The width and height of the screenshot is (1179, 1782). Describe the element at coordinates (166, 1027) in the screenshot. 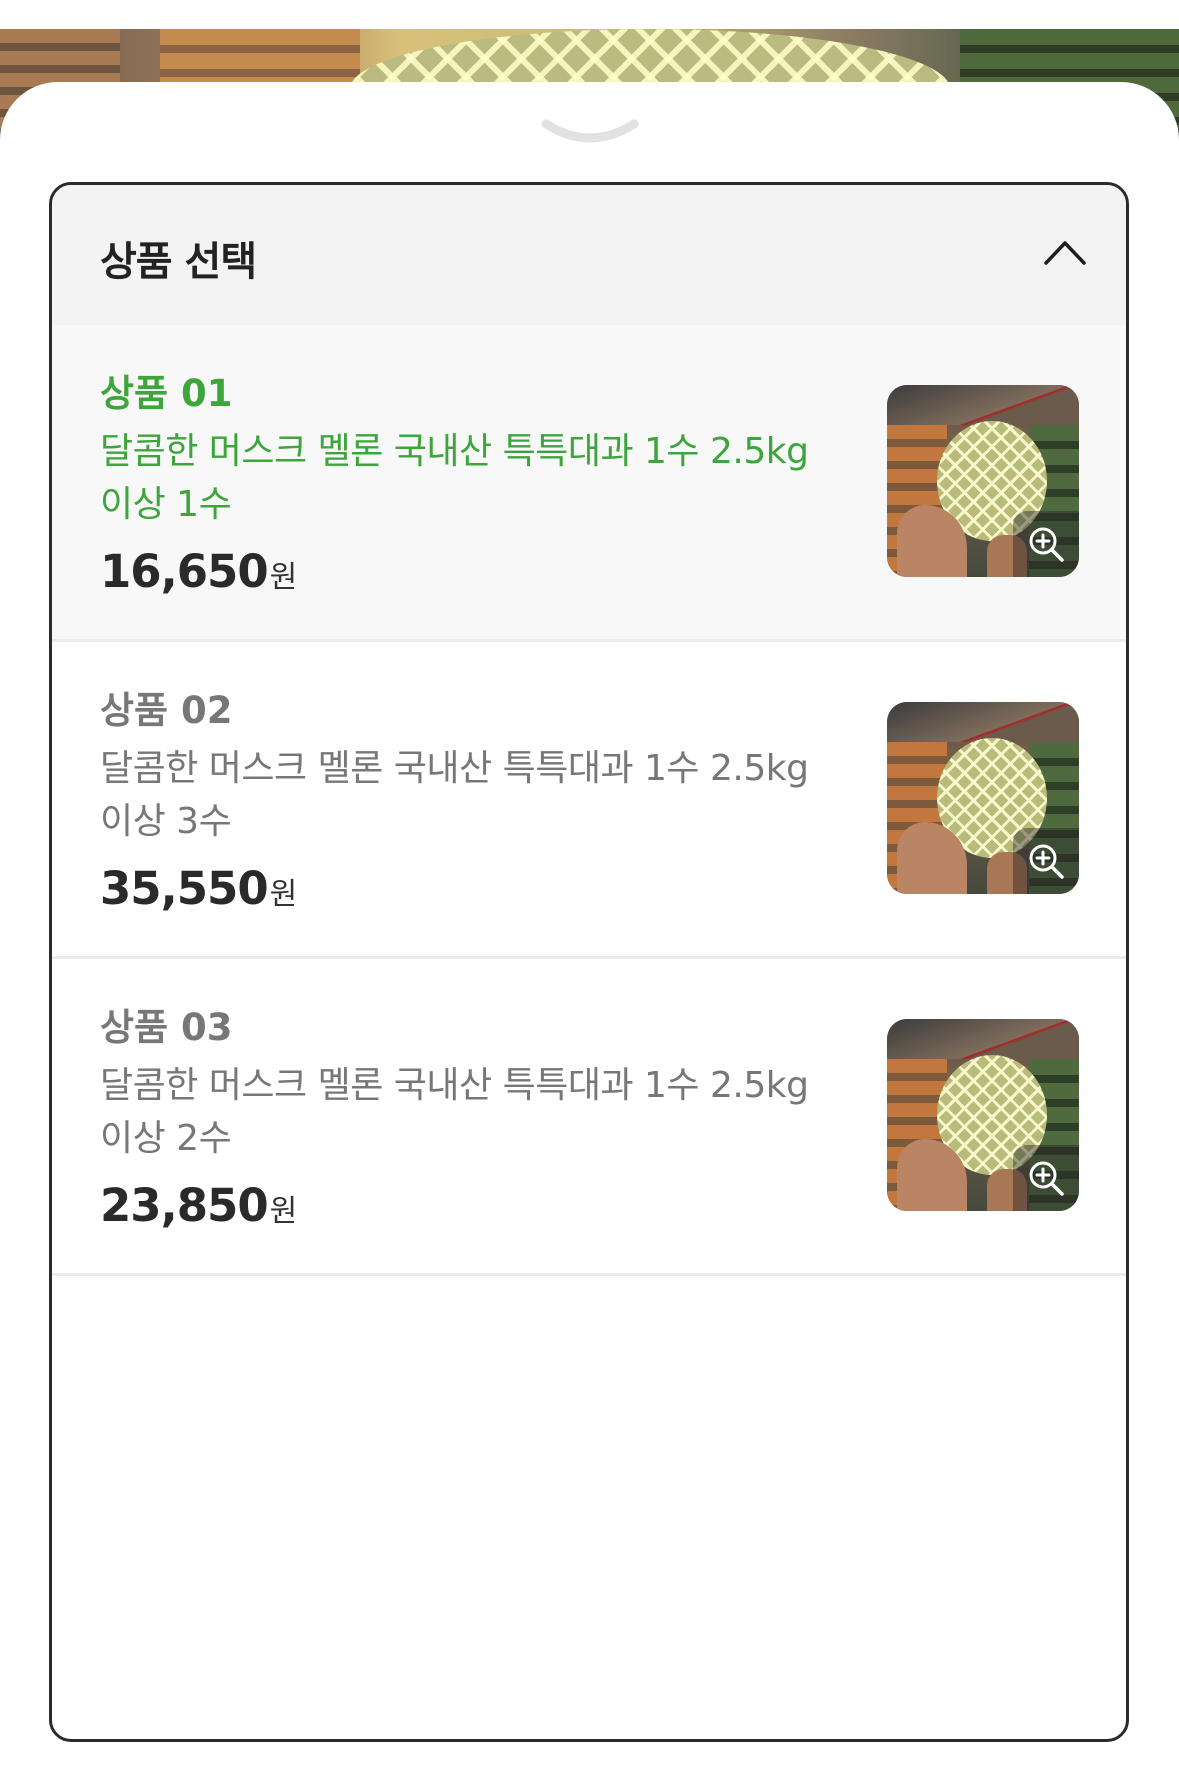

I see `product-option-label: 상품 03` at that location.